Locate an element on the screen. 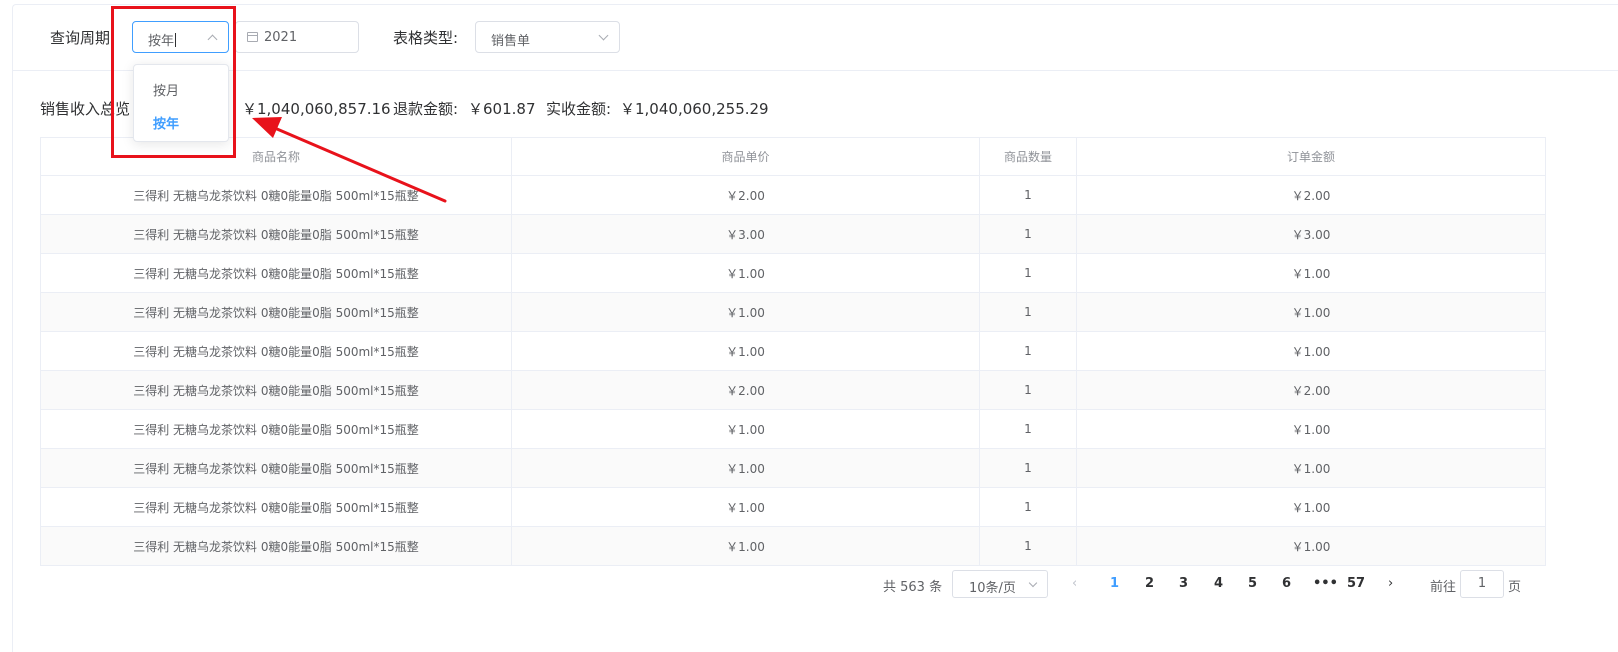  page-size-select: 10条/页 is located at coordinates (1000, 584).